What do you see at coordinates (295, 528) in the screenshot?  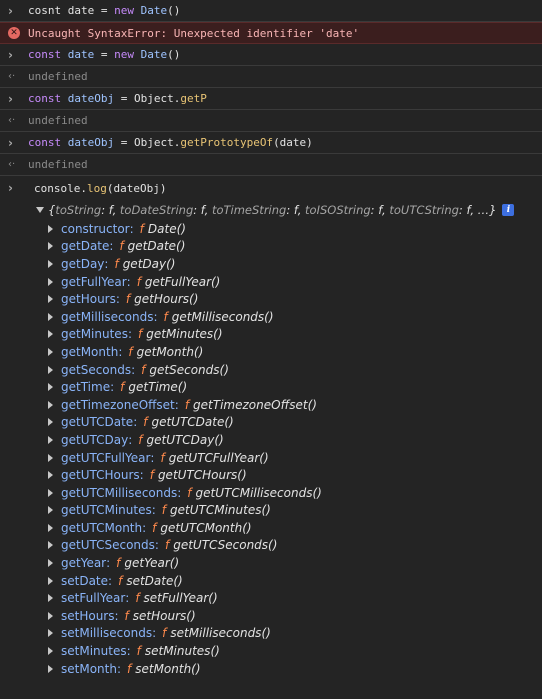 I see `property-row: getUTCMonth: f getUTCMonth()` at bounding box center [295, 528].